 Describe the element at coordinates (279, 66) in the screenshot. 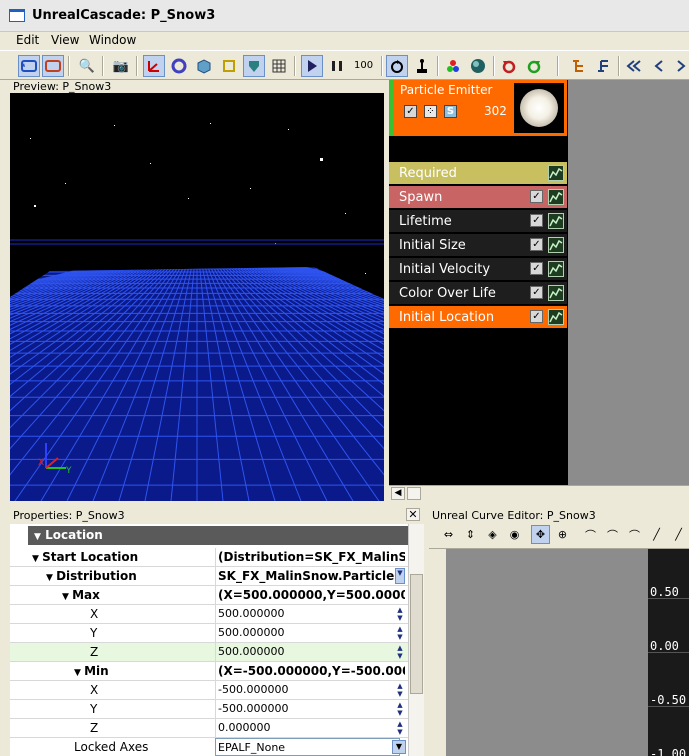

I see `grid-icon` at that location.